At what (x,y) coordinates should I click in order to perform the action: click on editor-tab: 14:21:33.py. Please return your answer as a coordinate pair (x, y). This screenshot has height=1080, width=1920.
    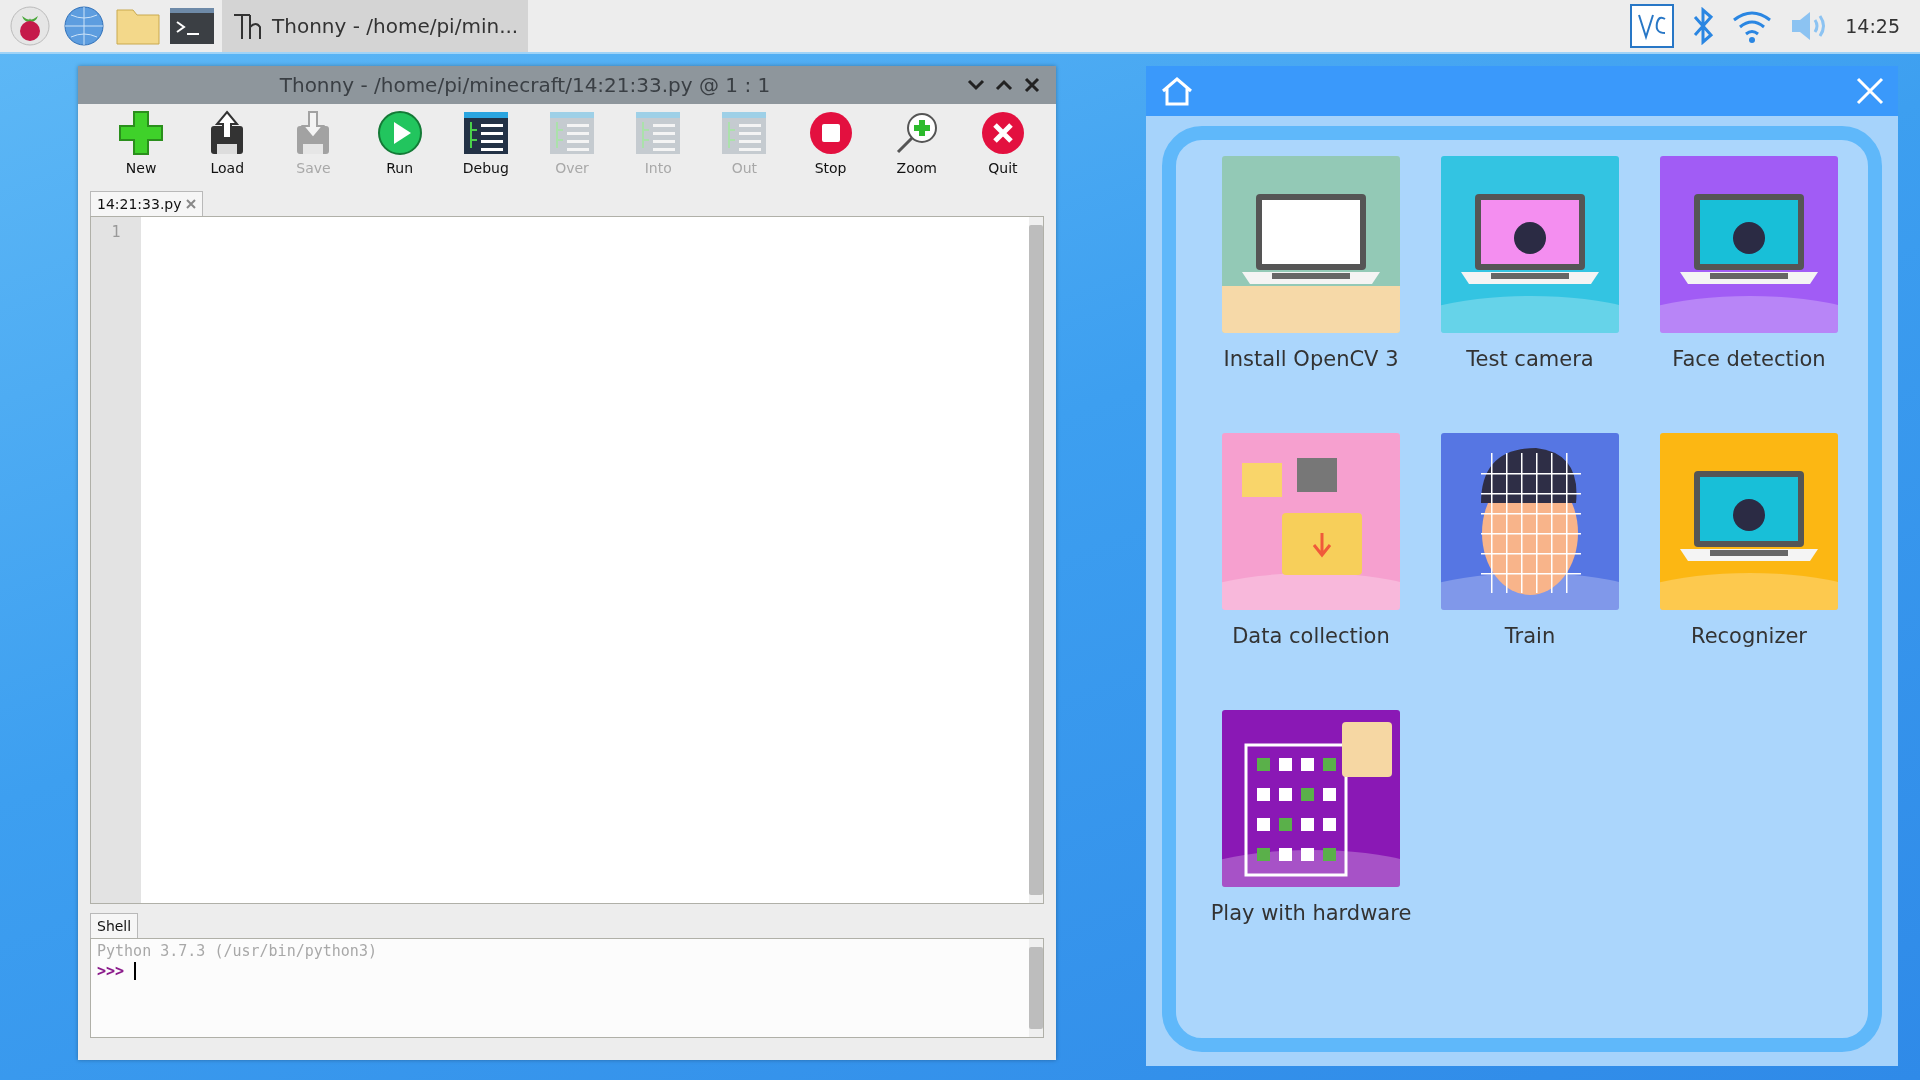
    Looking at the image, I should click on (146, 203).